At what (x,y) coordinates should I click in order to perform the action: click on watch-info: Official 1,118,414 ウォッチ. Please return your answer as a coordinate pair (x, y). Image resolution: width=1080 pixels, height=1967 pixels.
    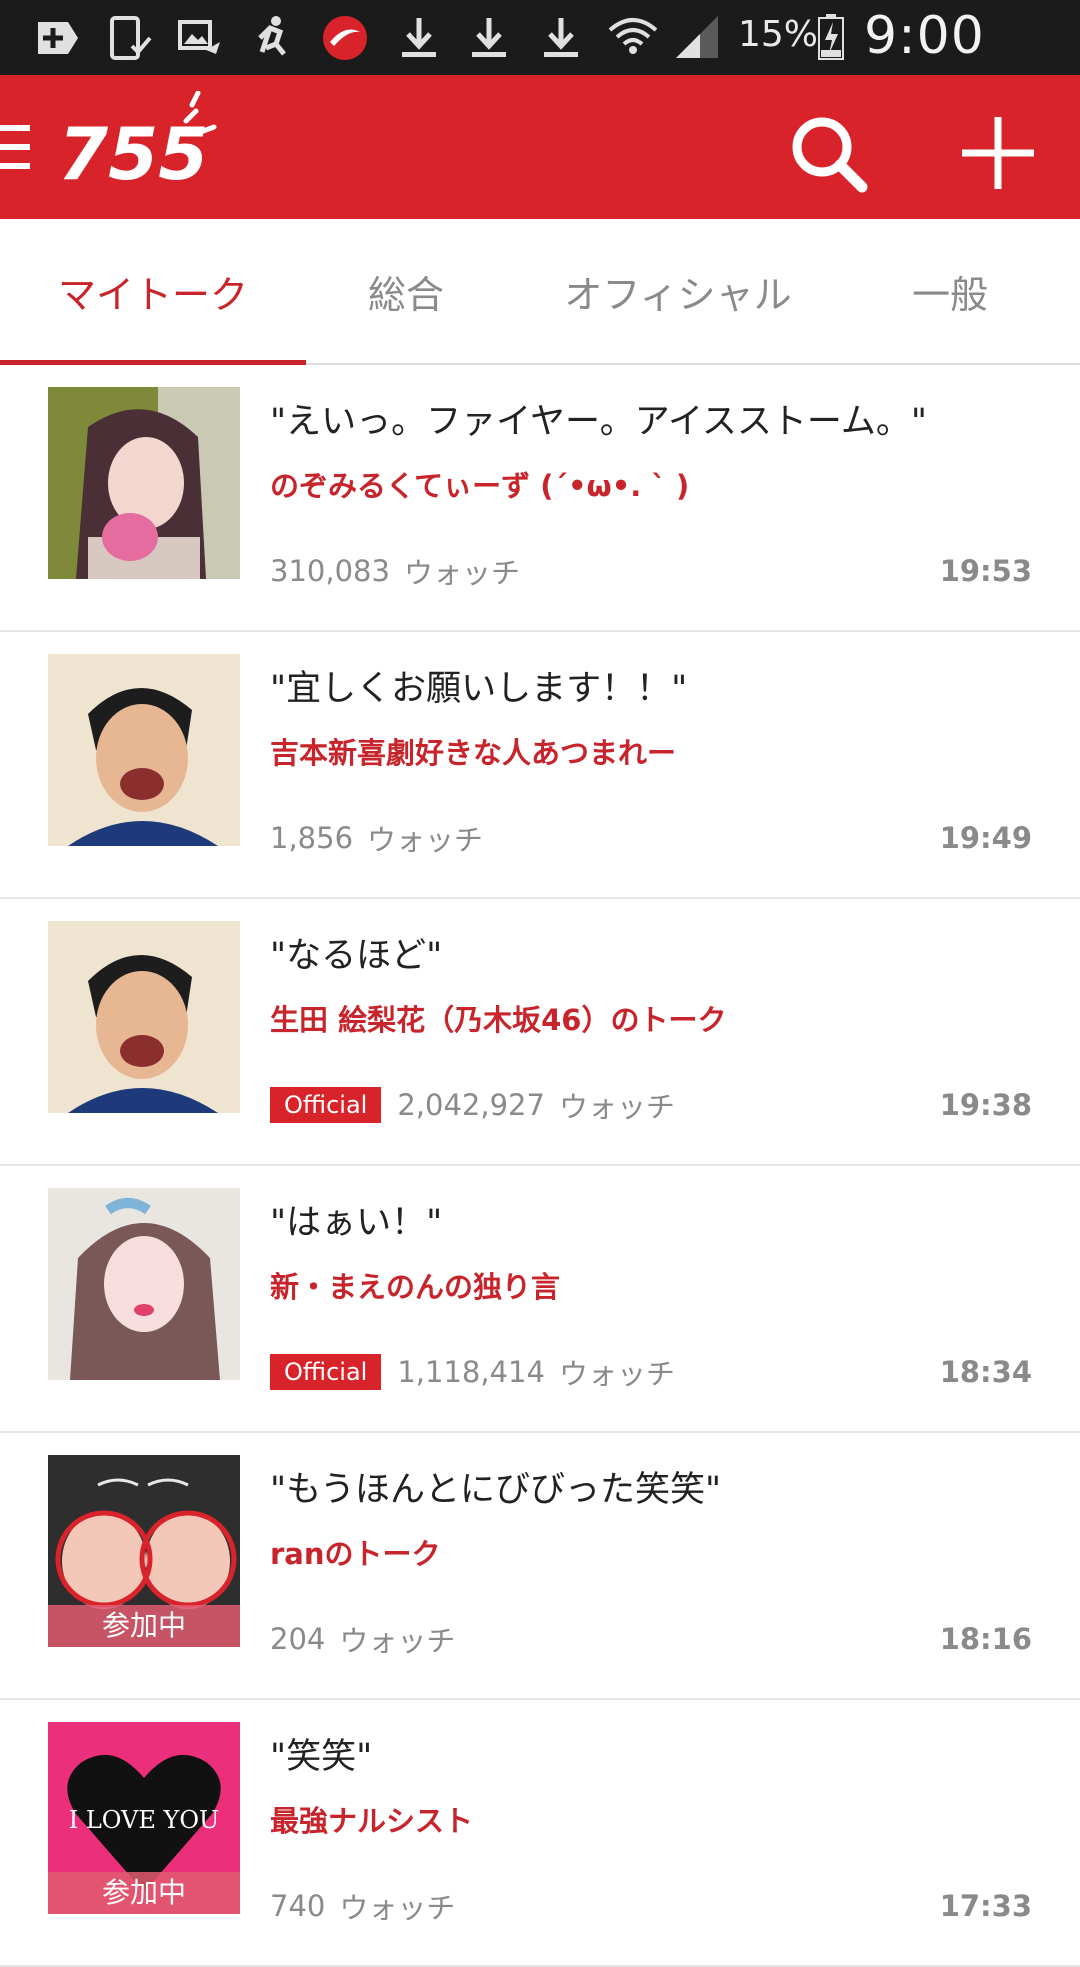
    Looking at the image, I should click on (472, 1372).